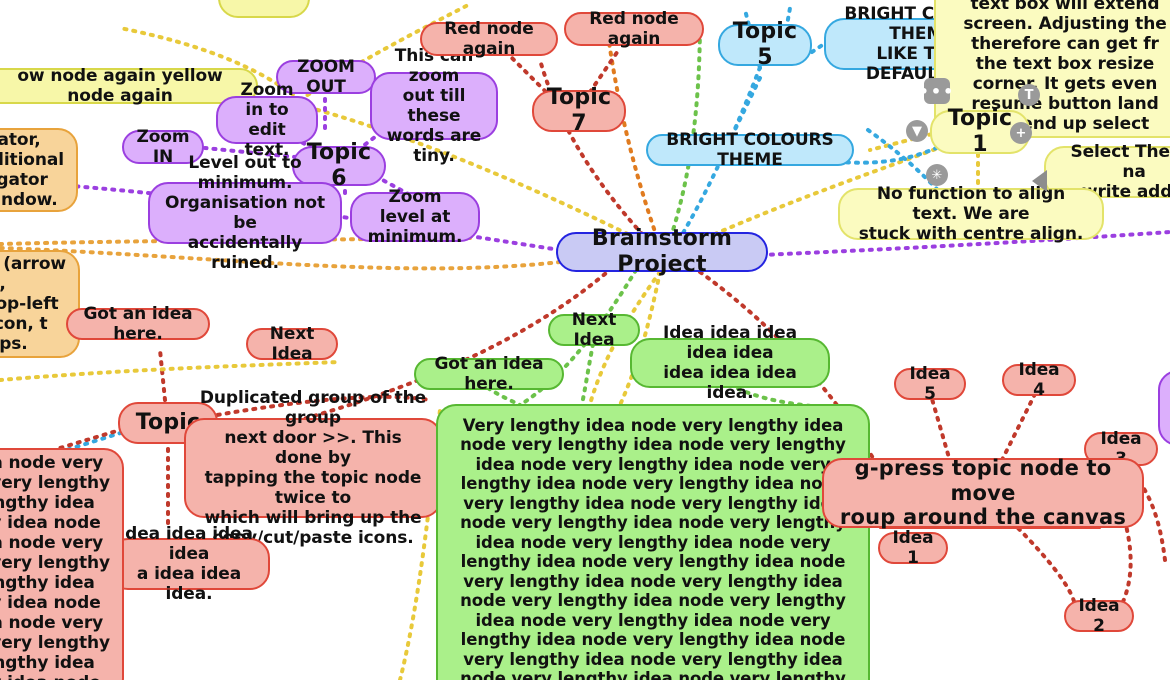  I want to click on node-got-idea-red: Got an idea here., so click(138, 324).